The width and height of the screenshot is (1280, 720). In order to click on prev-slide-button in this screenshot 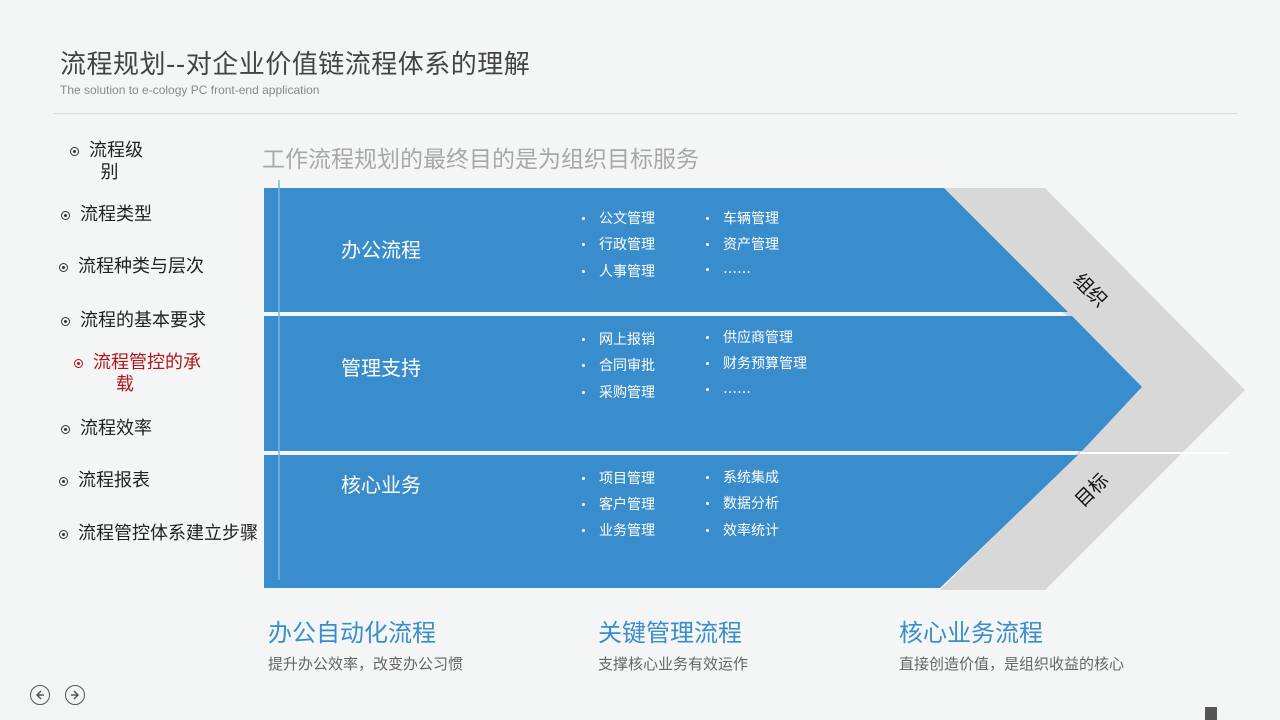, I will do `click(40, 695)`.